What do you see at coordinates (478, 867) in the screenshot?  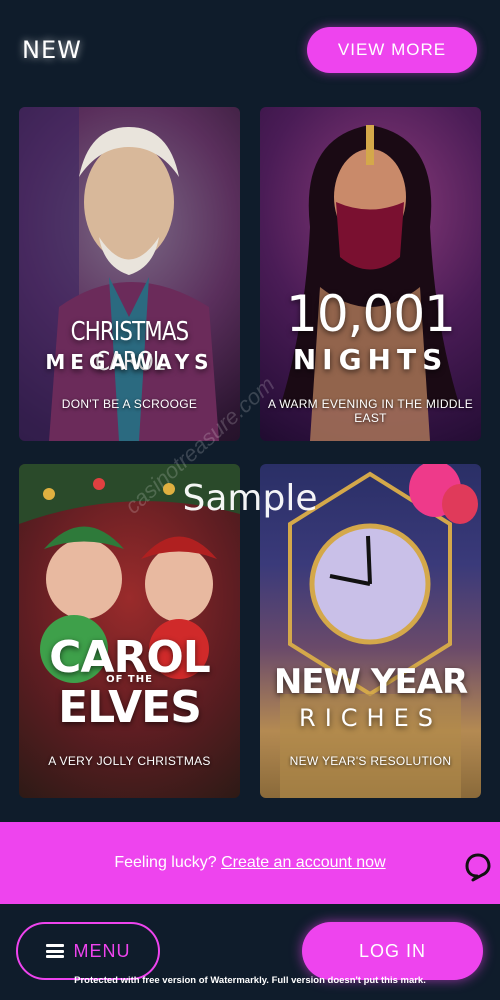 I see `chat-bubble-icon` at bounding box center [478, 867].